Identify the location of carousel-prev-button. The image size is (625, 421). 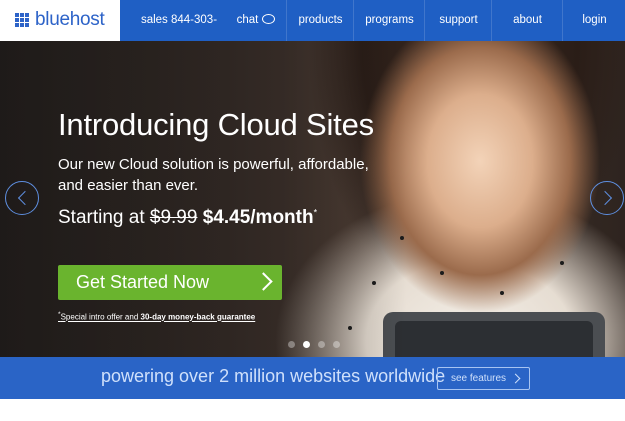
(22, 198).